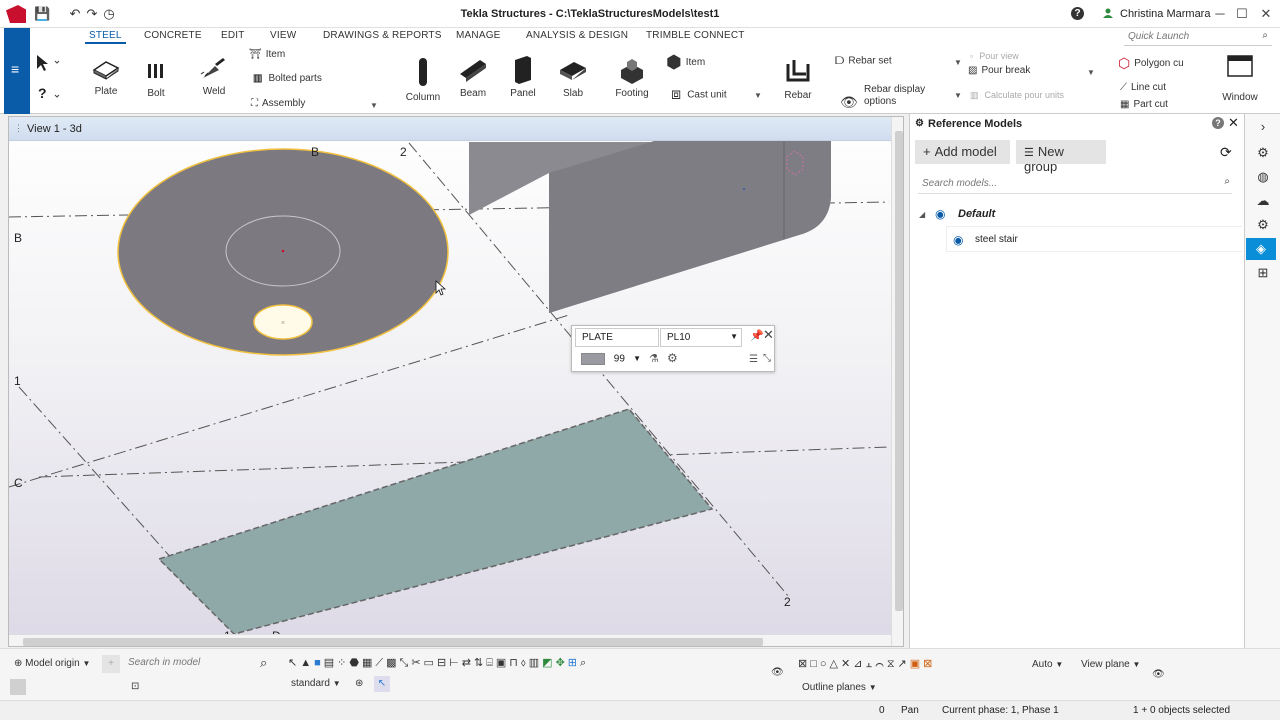 Image resolution: width=1280 pixels, height=720 pixels. I want to click on plate-button: Plate, so click(106, 77).